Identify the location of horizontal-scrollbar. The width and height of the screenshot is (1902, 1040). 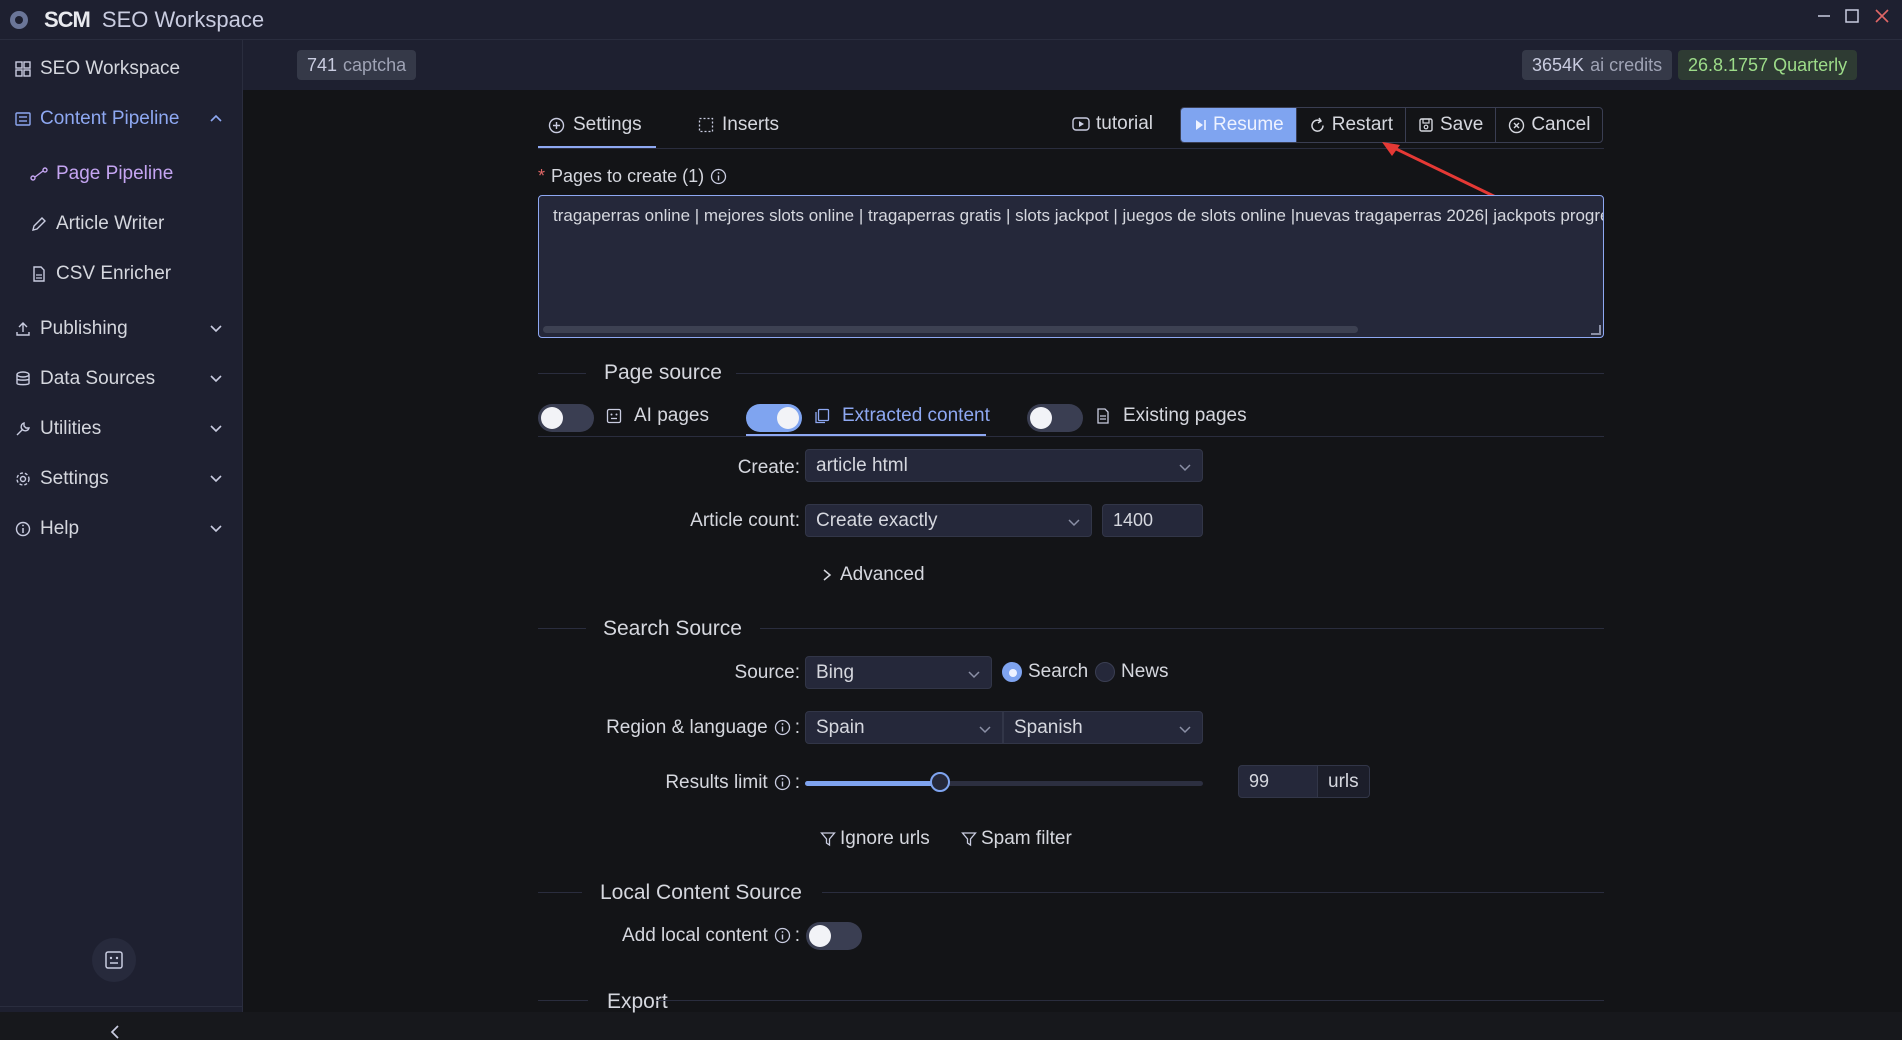
(950, 329).